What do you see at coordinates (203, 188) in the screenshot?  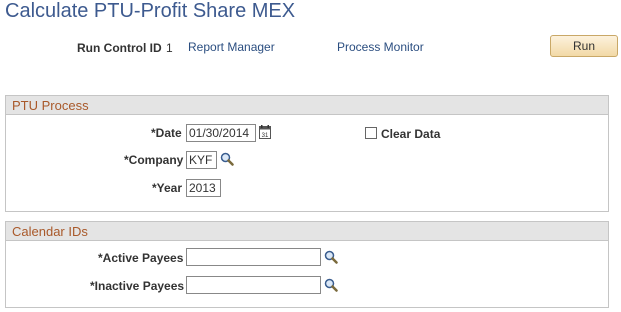 I see `year-field: 2013` at bounding box center [203, 188].